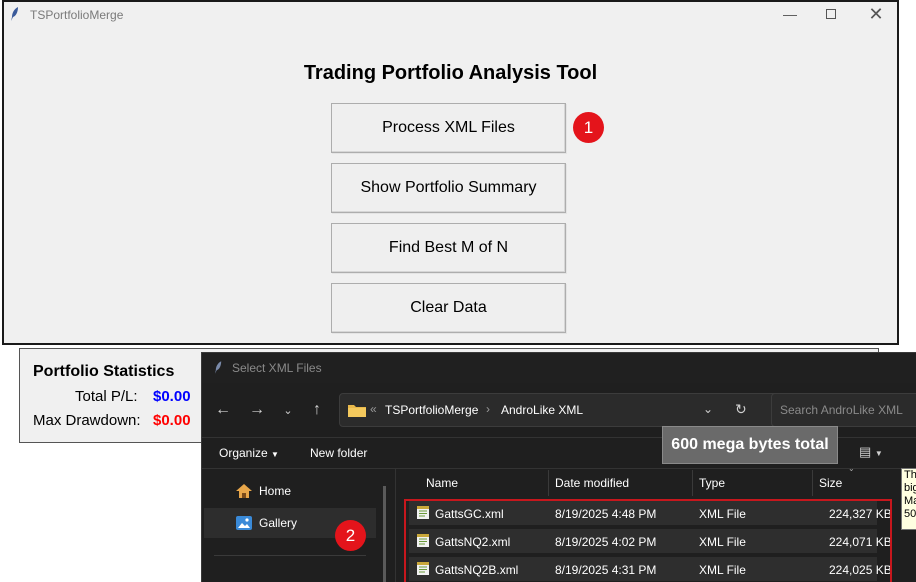 This screenshot has height=582, width=916. What do you see at coordinates (830, 483) in the screenshot?
I see `column-header-size: Size` at bounding box center [830, 483].